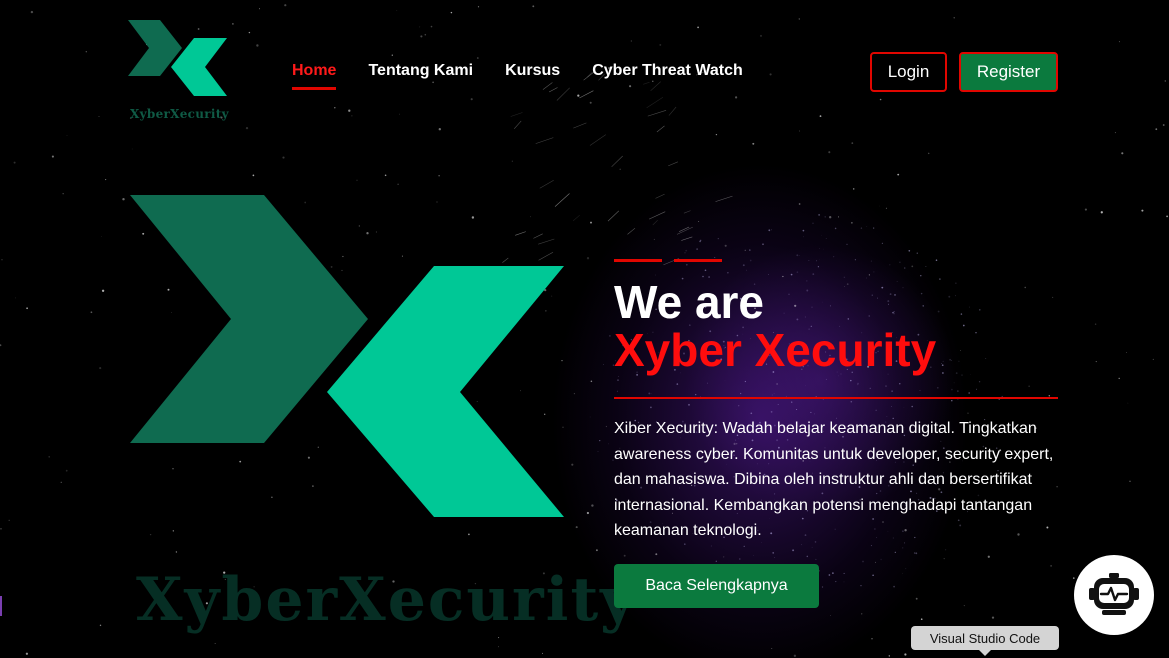 The height and width of the screenshot is (658, 1169). Describe the element at coordinates (420, 76) in the screenshot. I see `nav-tentang-kami: Tentang Kami` at that location.